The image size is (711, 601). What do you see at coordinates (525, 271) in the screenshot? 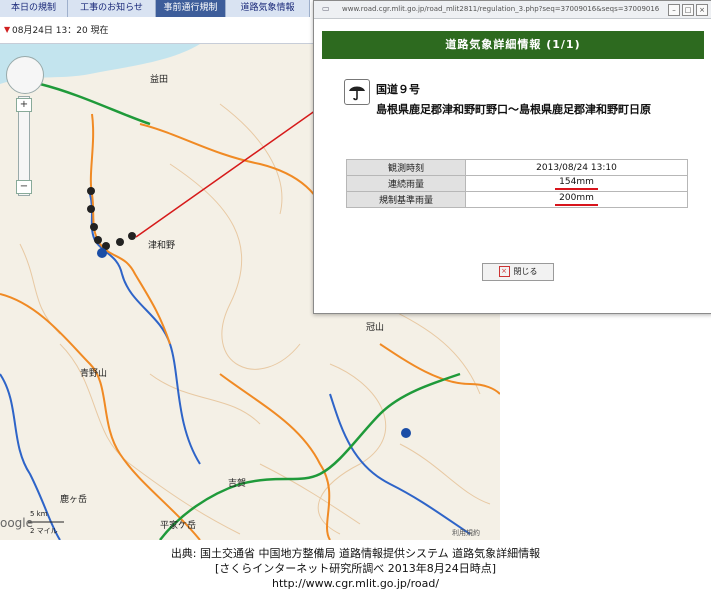
I see `close-button-label: 閉じる` at bounding box center [525, 271].